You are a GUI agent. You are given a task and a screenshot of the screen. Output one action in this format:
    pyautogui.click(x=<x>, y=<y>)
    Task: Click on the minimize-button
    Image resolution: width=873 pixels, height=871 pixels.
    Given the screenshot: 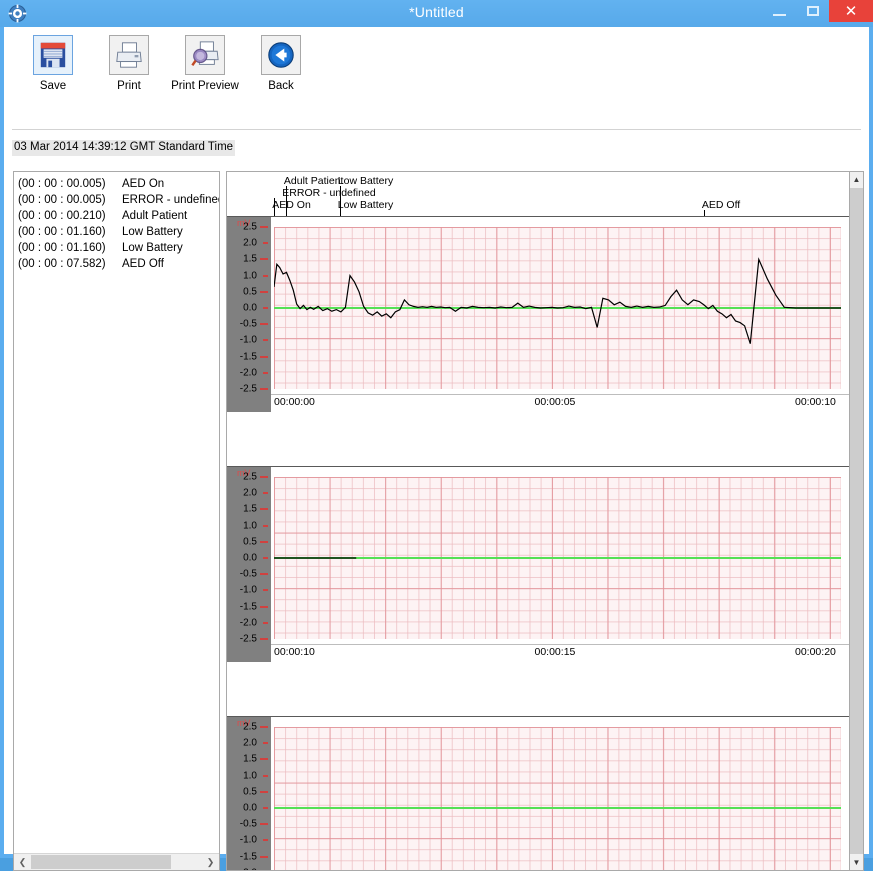 What is the action you would take?
    pyautogui.click(x=779, y=11)
    